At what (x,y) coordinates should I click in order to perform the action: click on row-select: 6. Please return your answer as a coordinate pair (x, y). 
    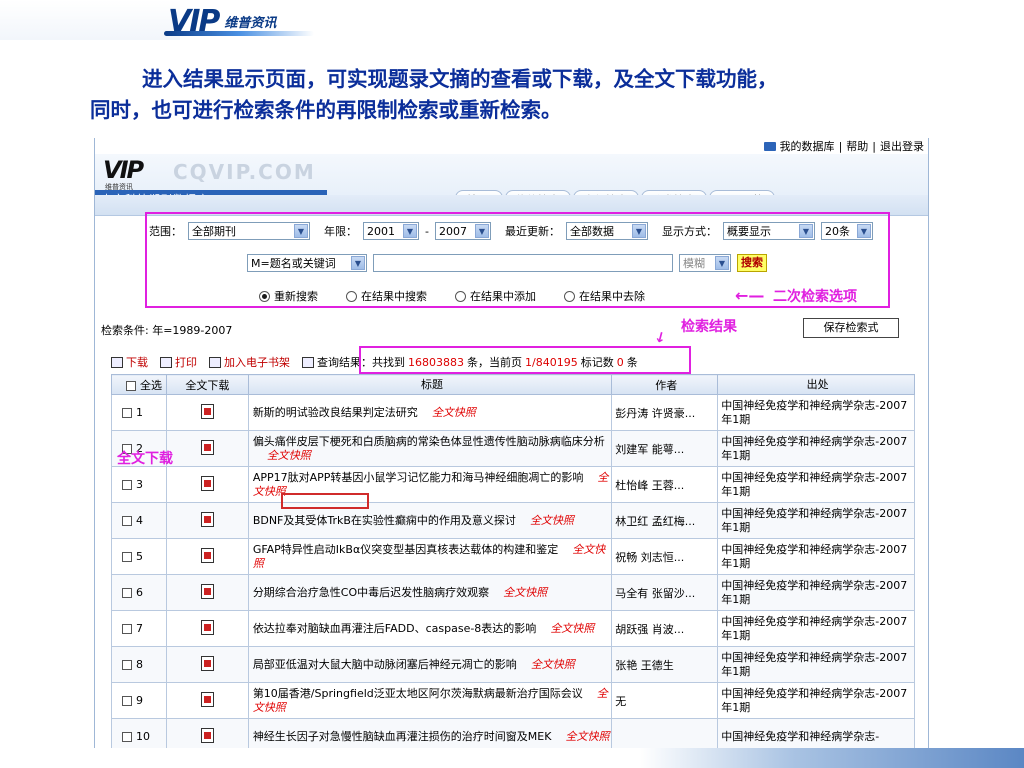
    Looking at the image, I should click on (139, 592).